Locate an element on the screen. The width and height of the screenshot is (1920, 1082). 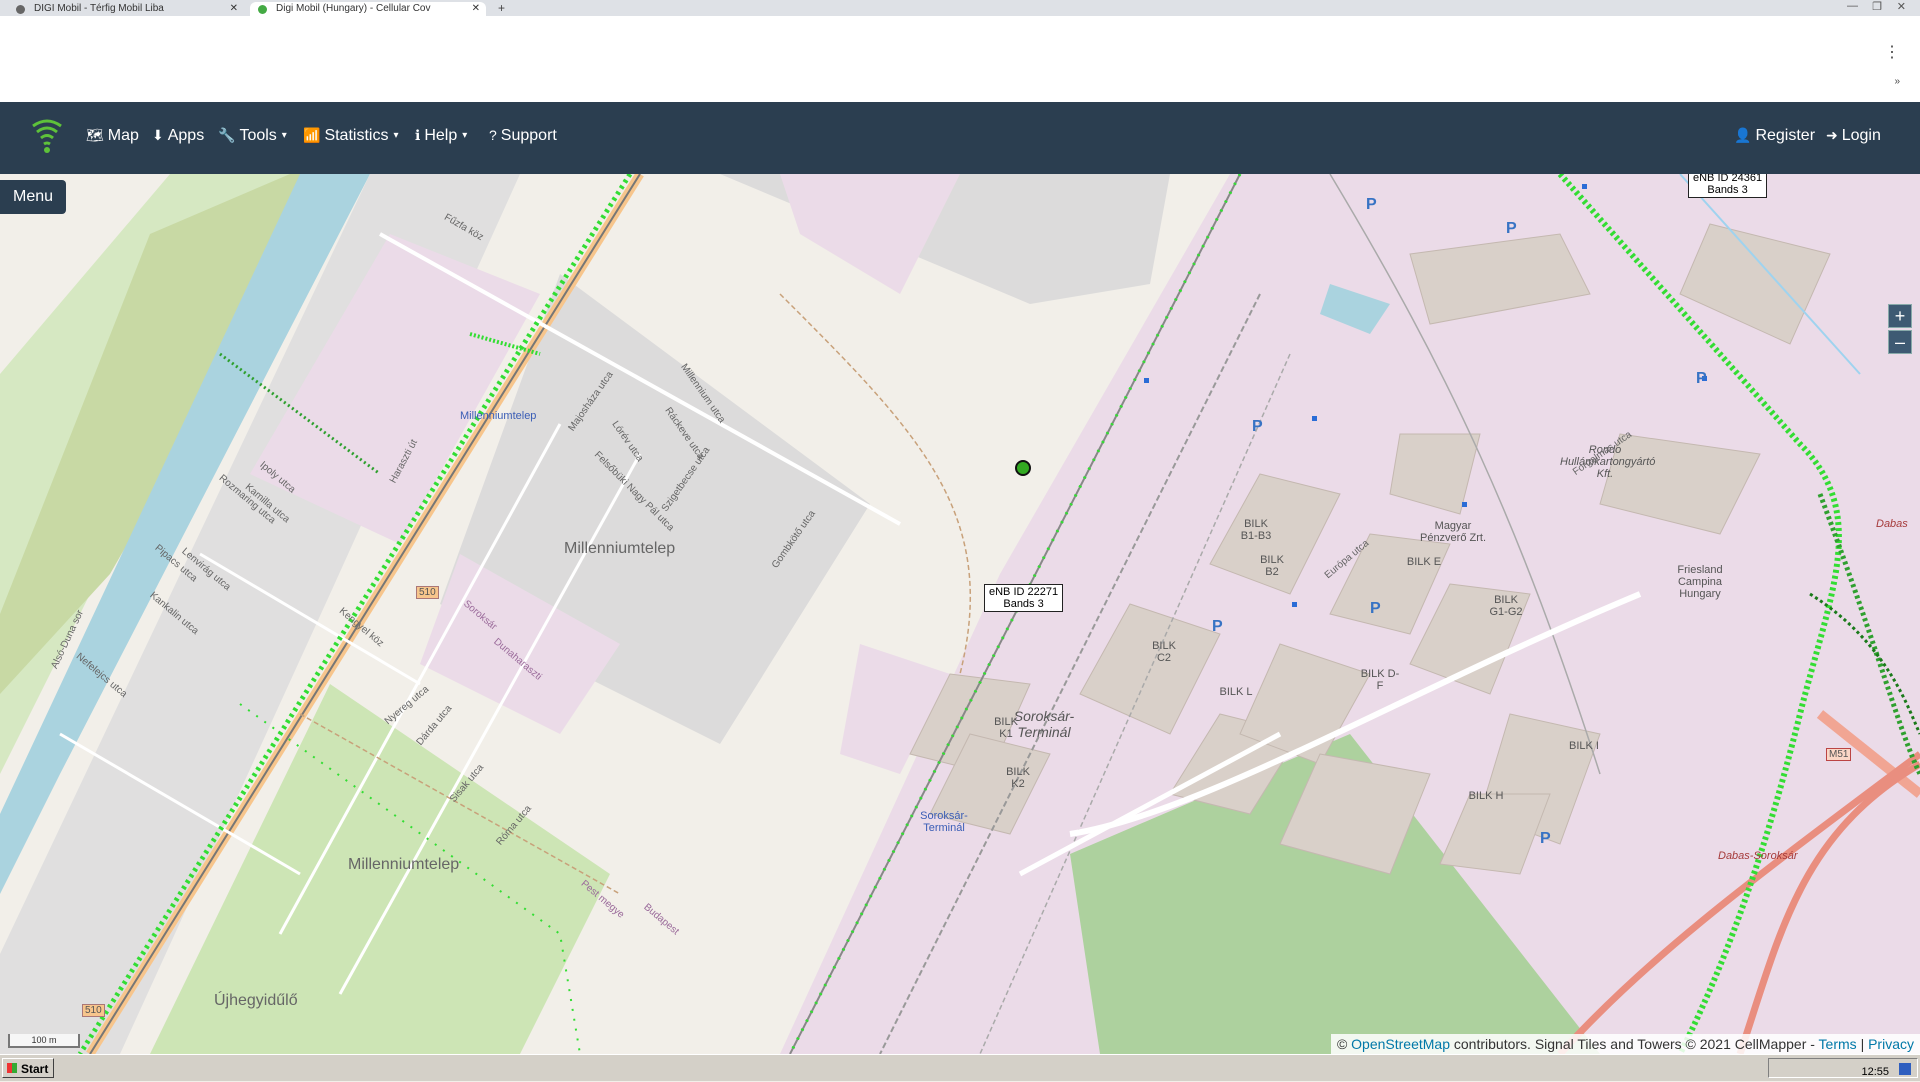
nav-tools-label: Tools is located at coordinates (258, 135).